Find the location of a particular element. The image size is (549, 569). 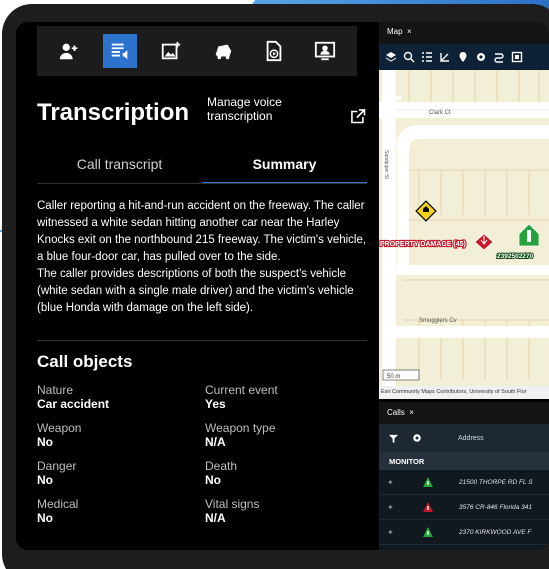

unit-id-label: 2392502270 is located at coordinates (515, 256).